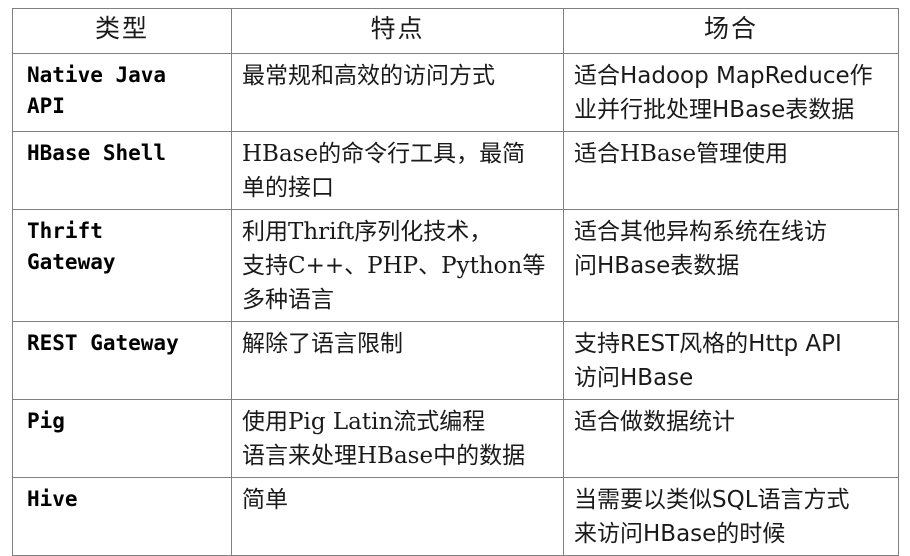 The image size is (910, 556). I want to click on cell-scene: 当需要以类似SQL语言方式 来访问HBase的时候, so click(731, 516).